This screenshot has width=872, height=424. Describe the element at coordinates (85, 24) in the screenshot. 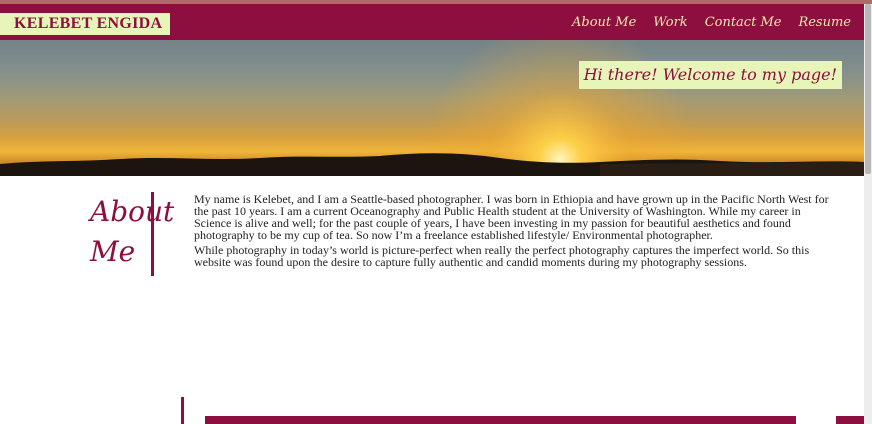

I see `site-brand: KELEBET ENGIDA` at that location.